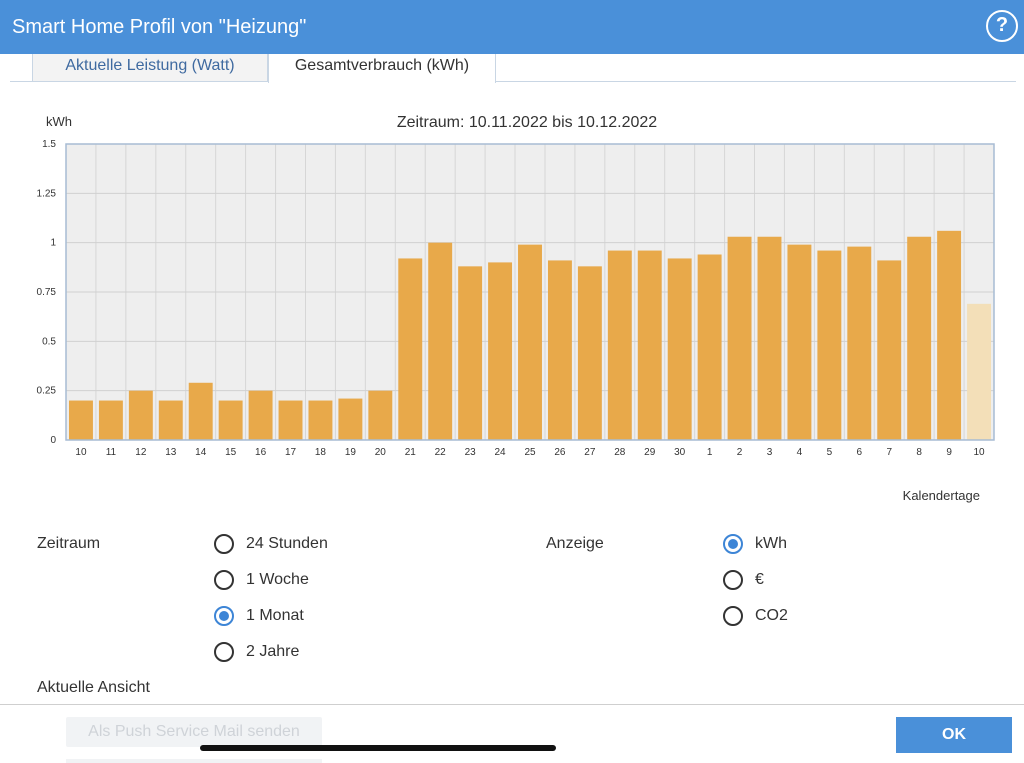  Describe the element at coordinates (759, 579) in the screenshot. I see `radio-label: €` at that location.